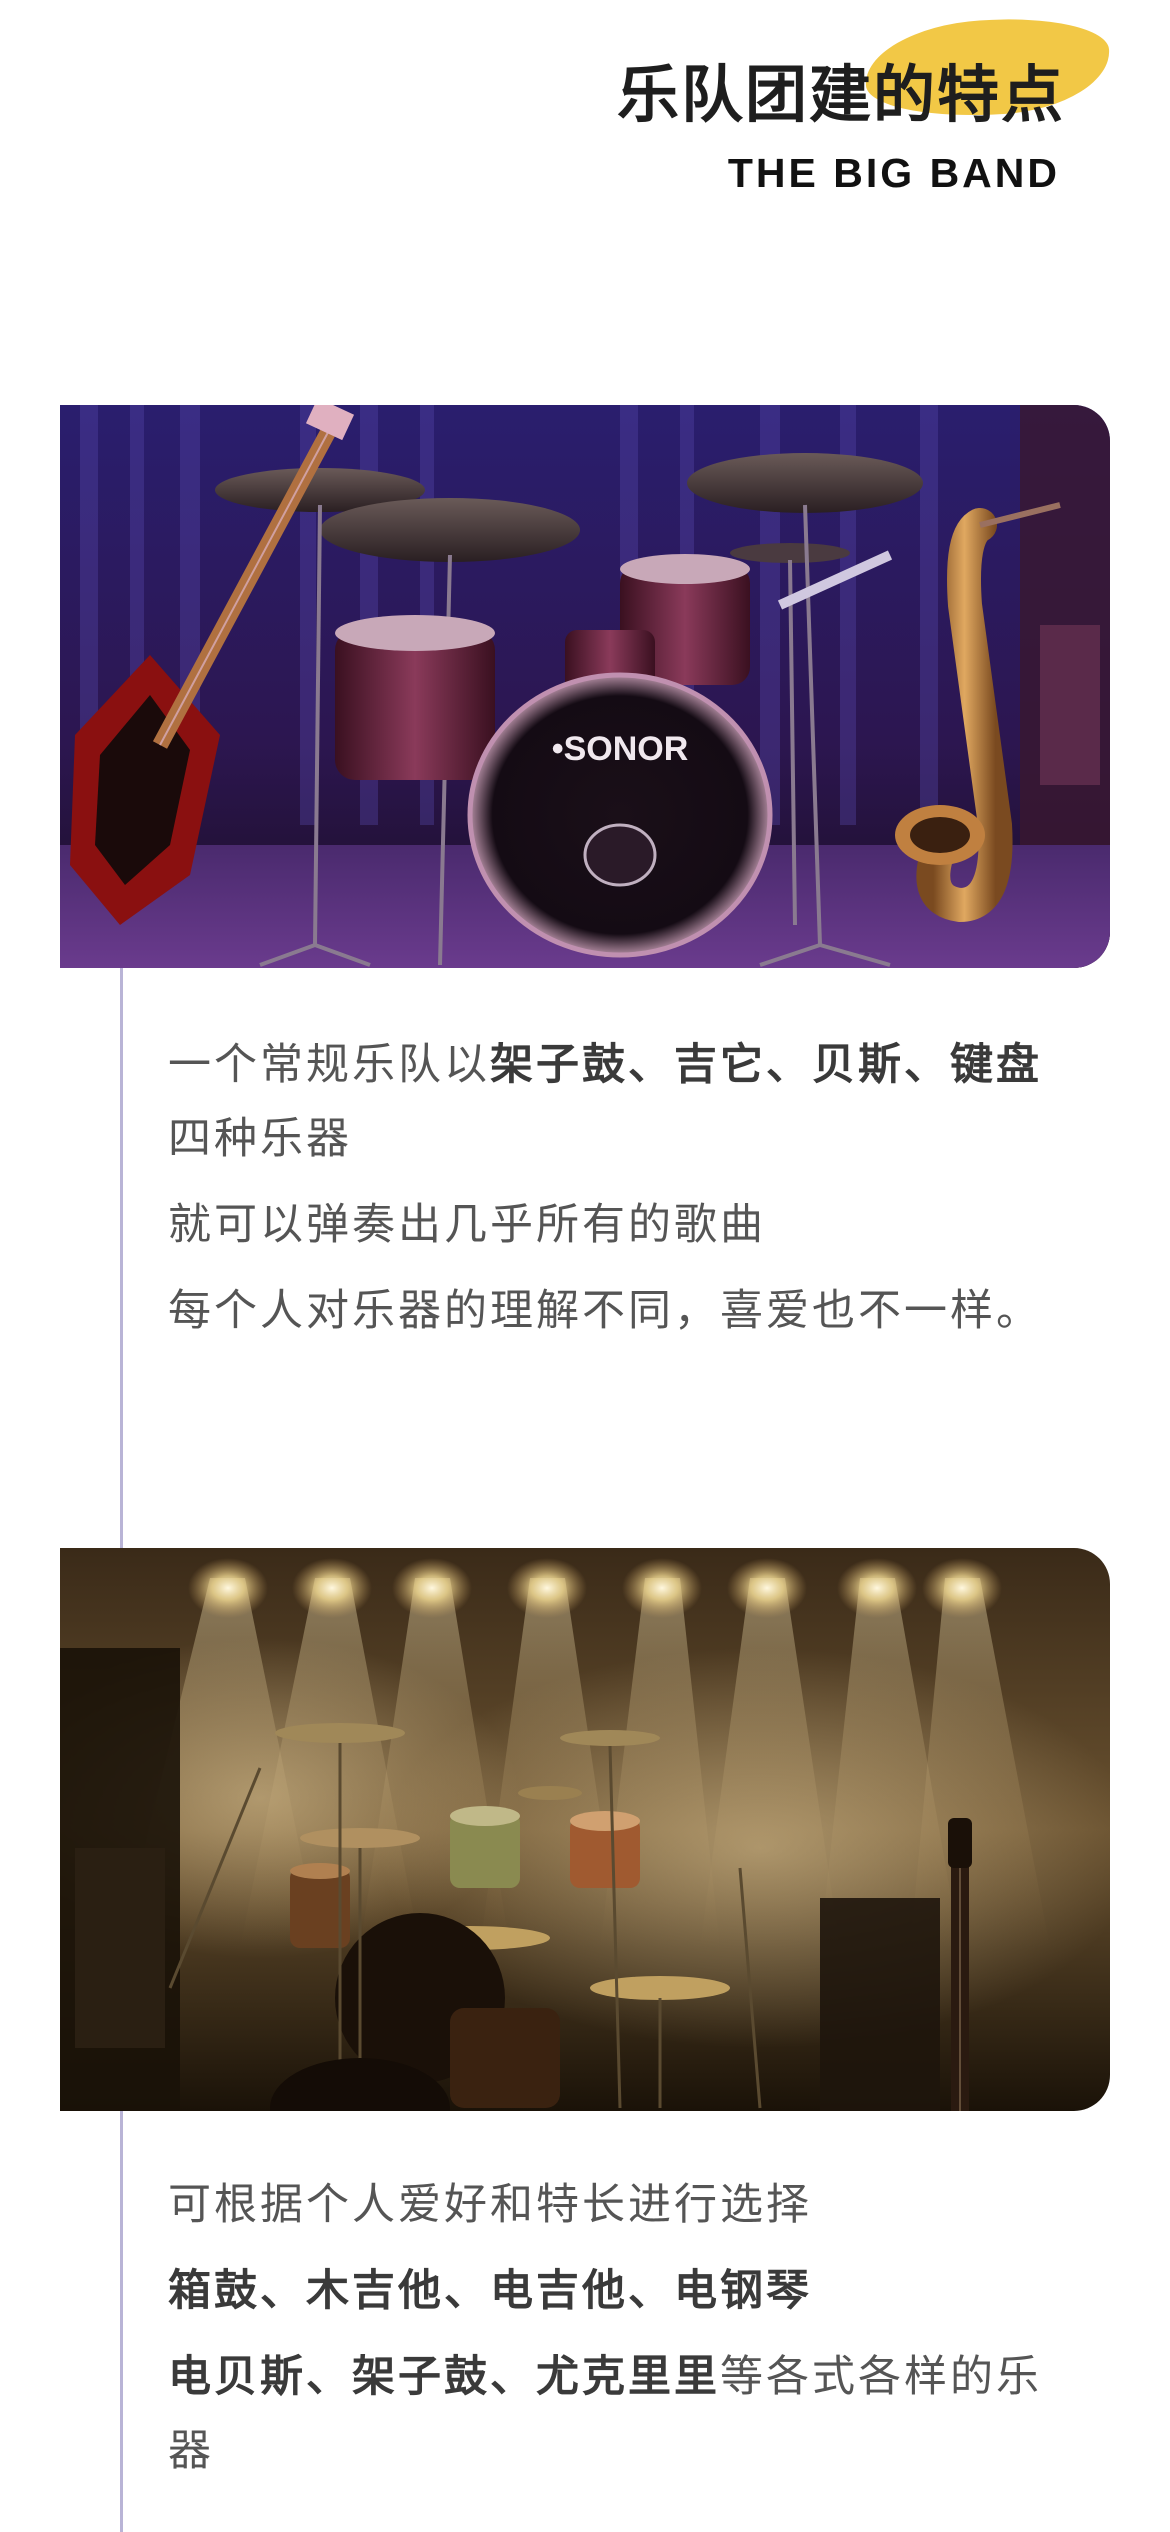 The width and height of the screenshot is (1170, 2532). What do you see at coordinates (766, 1065) in the screenshot?
I see `text-span-bold: 架子鼓、吉它、贝斯、键盘` at bounding box center [766, 1065].